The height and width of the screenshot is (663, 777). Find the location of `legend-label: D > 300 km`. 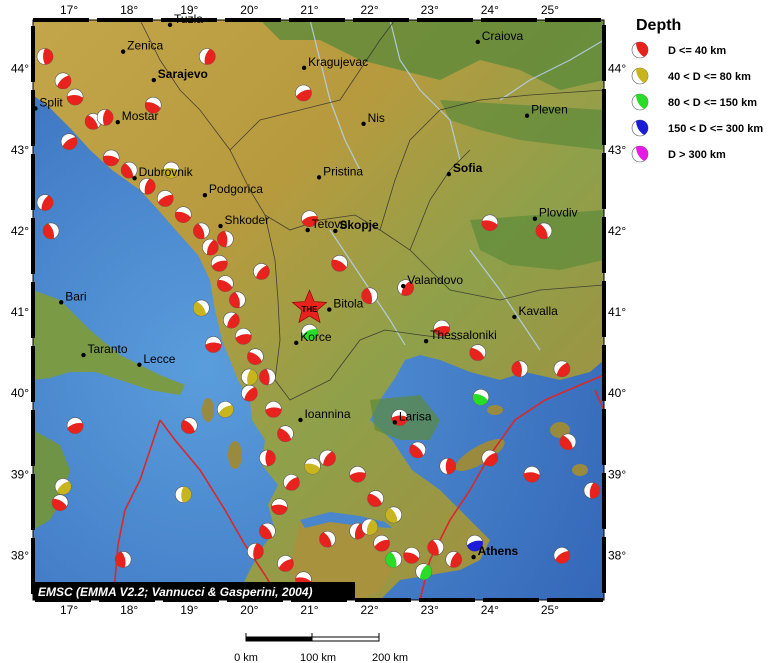

legend-label: D > 300 km is located at coordinates (697, 155).